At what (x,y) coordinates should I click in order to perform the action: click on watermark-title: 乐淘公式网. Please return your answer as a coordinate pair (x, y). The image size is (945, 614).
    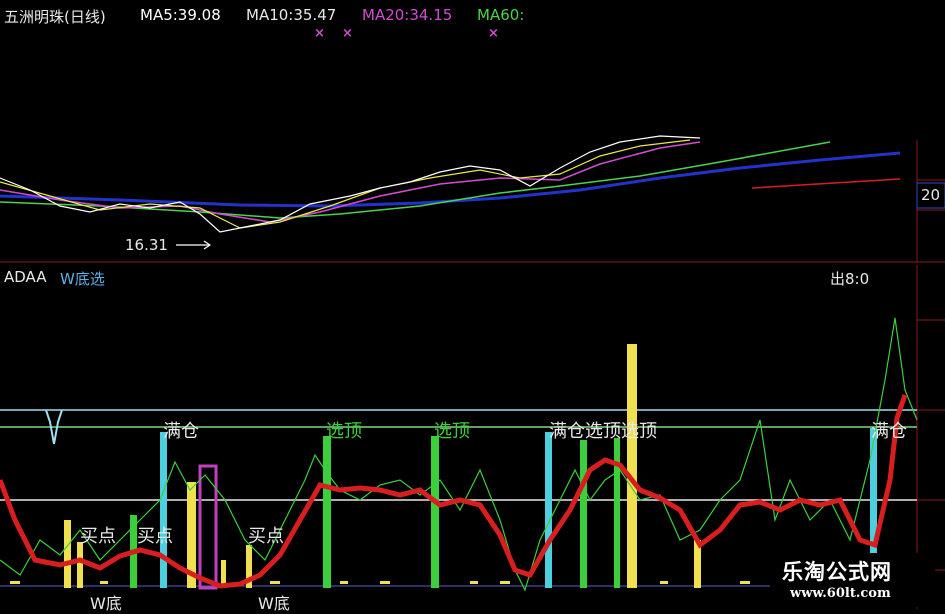
    Looking at the image, I should click on (837, 572).